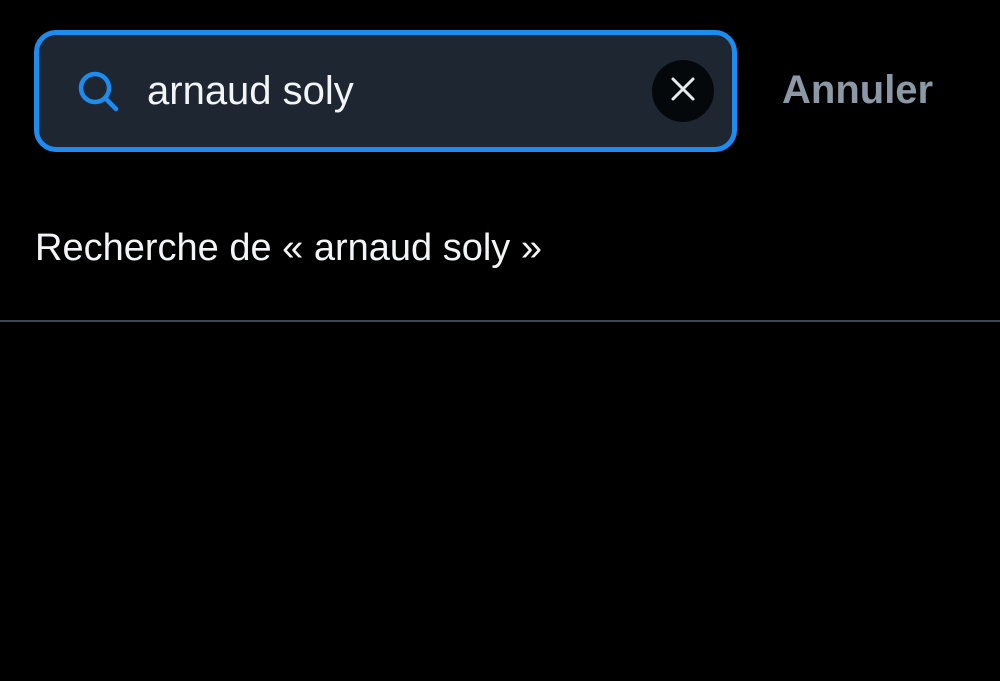 The height and width of the screenshot is (681, 1000). Describe the element at coordinates (288, 247) in the screenshot. I see `search-suggestion-label: Recherche de « arnaud soly »` at that location.